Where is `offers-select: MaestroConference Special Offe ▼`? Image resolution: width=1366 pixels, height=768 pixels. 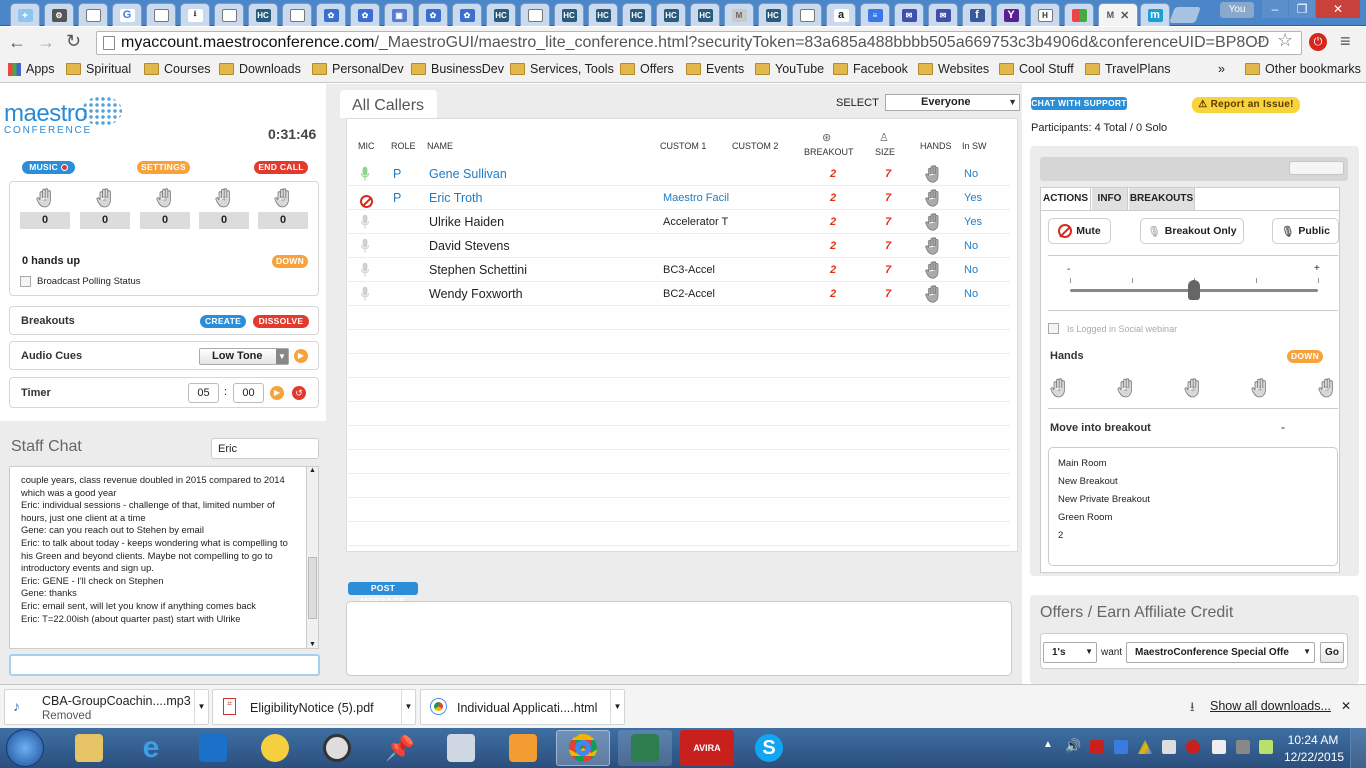
offers-select: MaestroConference Special Offe ▼ is located at coordinates (1220, 652).